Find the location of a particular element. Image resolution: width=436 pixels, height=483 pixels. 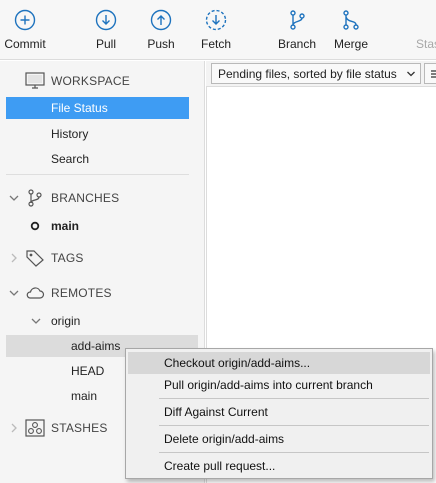

fetch-button: Fetch is located at coordinates (216, 30).